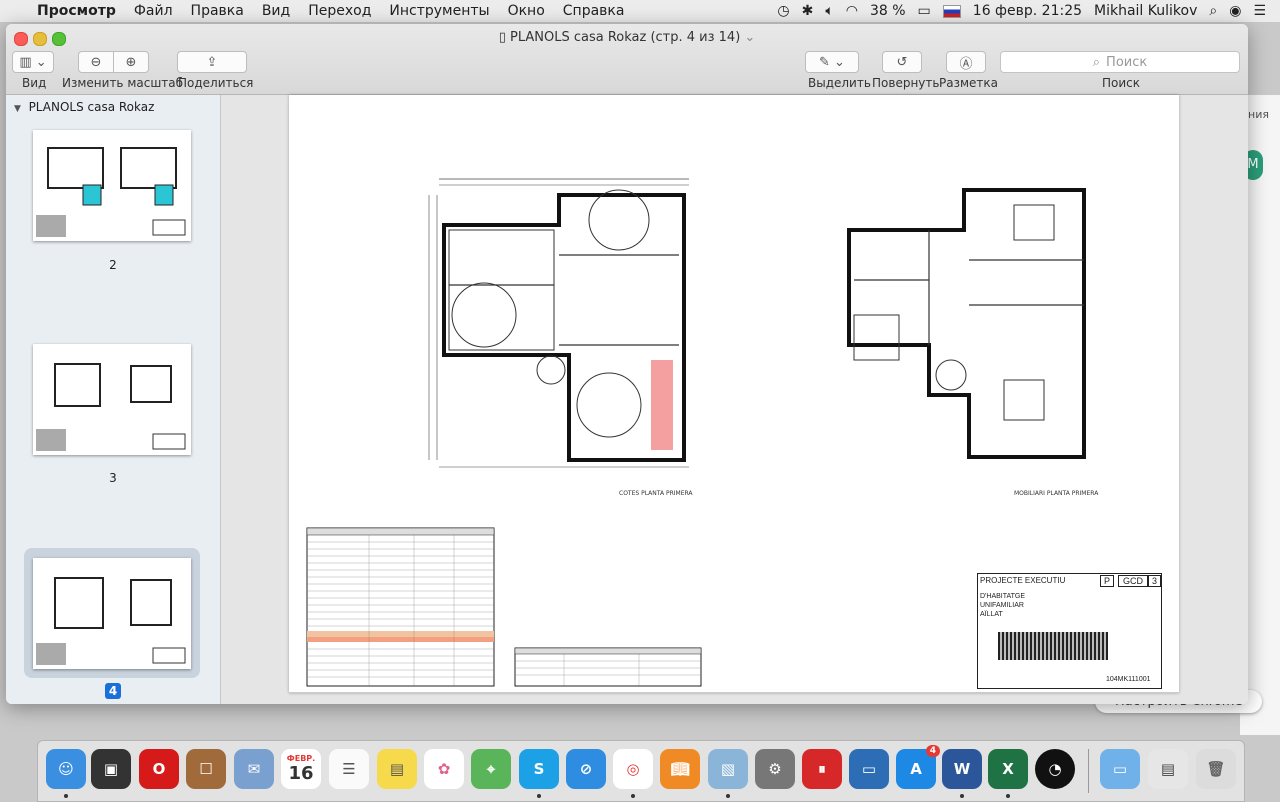  I want to click on page-number-4-text: 4, so click(113, 691).